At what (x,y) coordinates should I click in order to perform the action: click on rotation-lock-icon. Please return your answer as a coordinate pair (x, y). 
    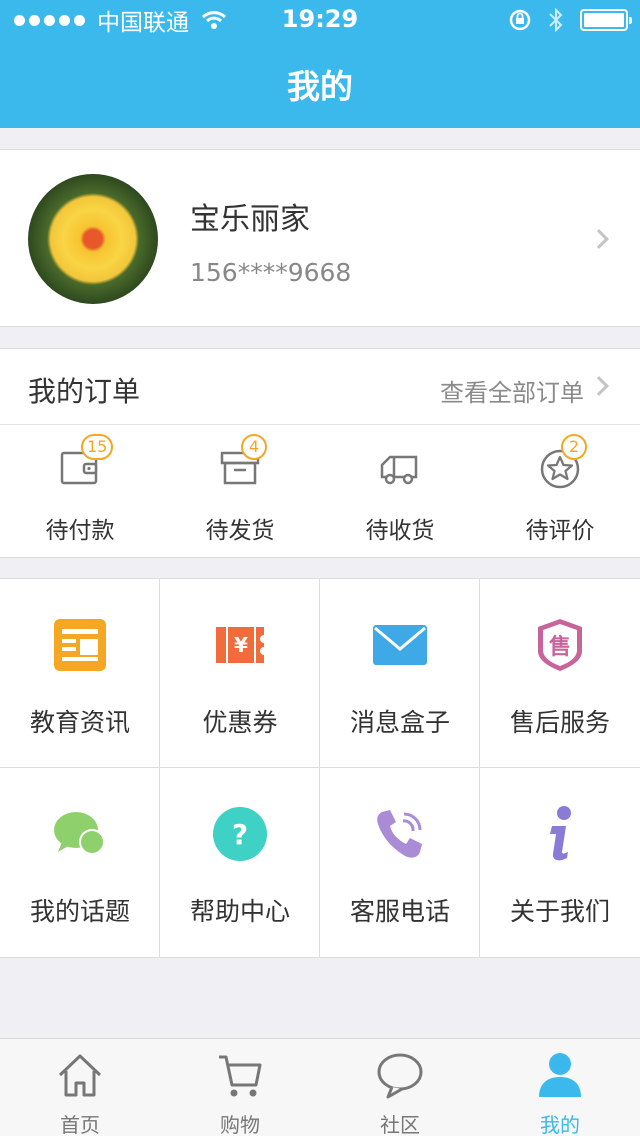
    Looking at the image, I should click on (520, 20).